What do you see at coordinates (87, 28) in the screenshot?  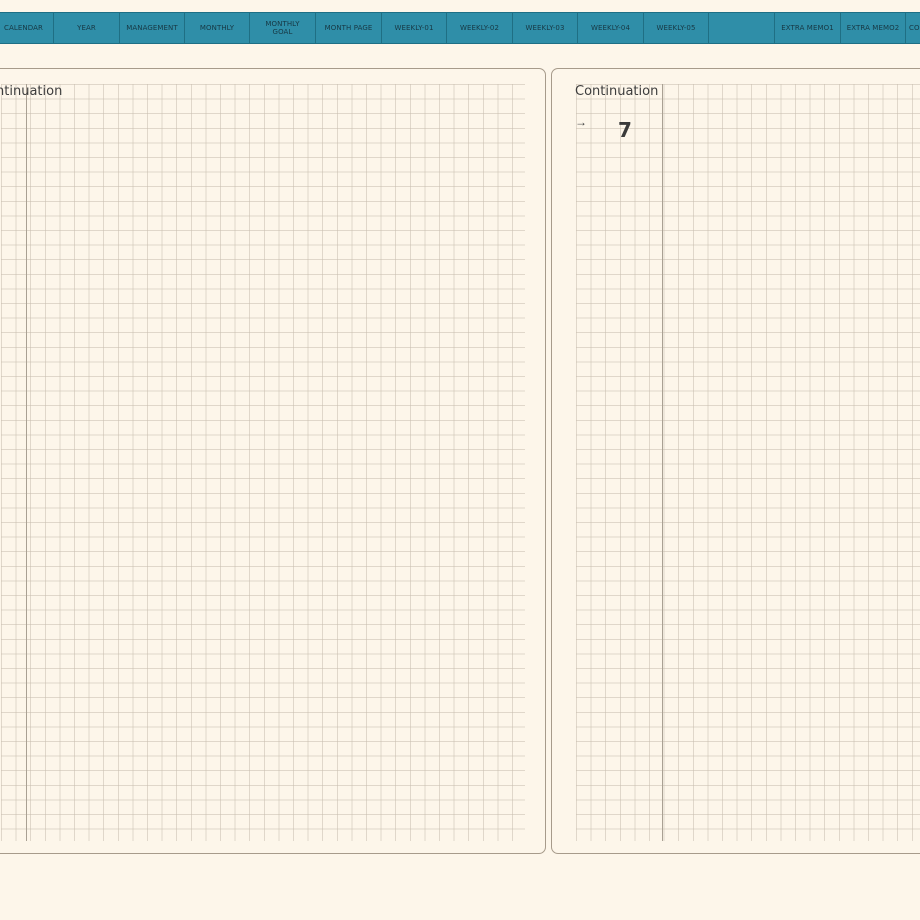 I see `tab-year: YEAR` at bounding box center [87, 28].